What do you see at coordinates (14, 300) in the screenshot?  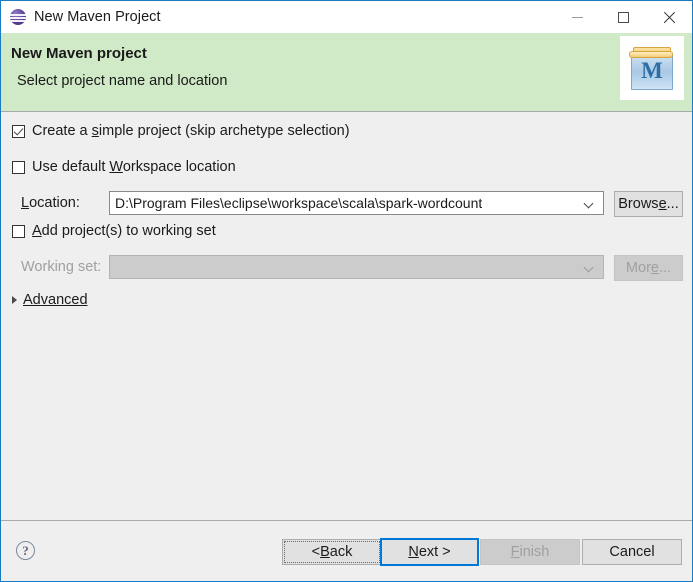 I see `chevron-right-icon` at bounding box center [14, 300].